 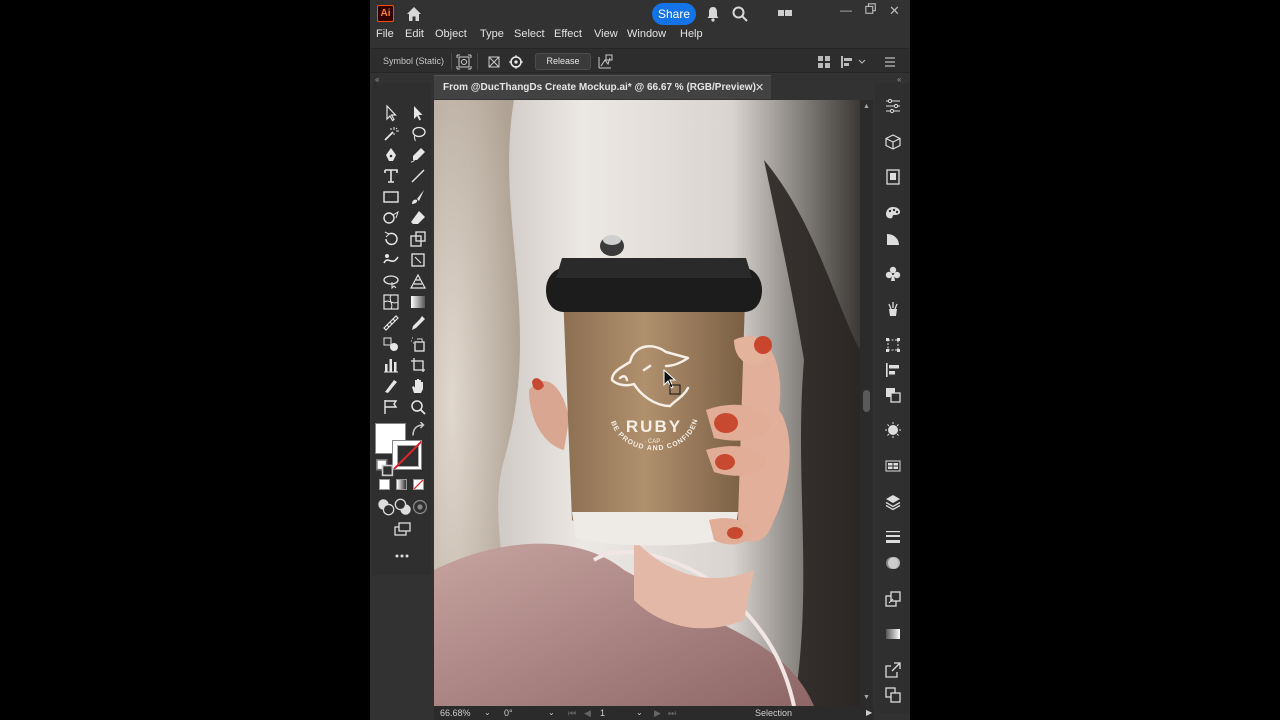 What do you see at coordinates (418, 302) in the screenshot?
I see `gradient-tool-icon` at bounding box center [418, 302].